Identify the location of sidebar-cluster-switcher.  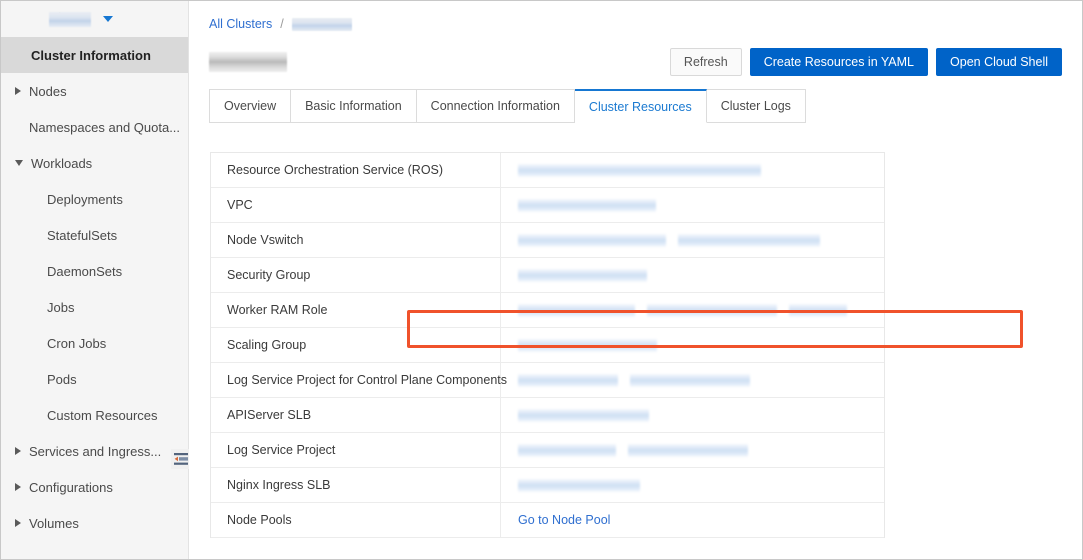
(94, 19).